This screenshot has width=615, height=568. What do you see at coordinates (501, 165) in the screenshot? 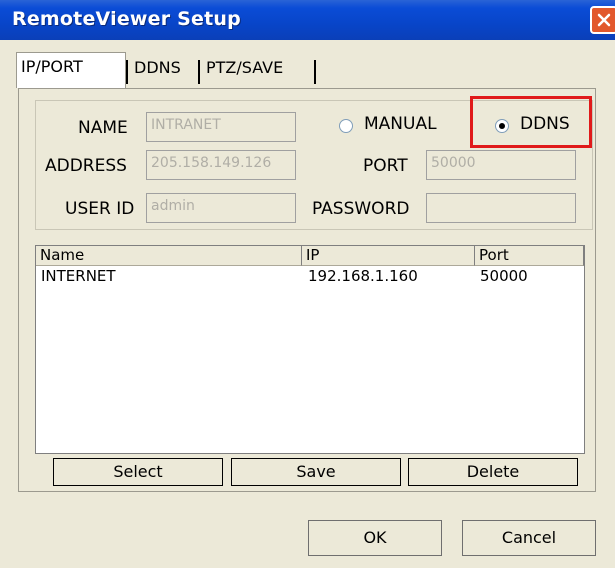
I see `port-field: 50000` at bounding box center [501, 165].